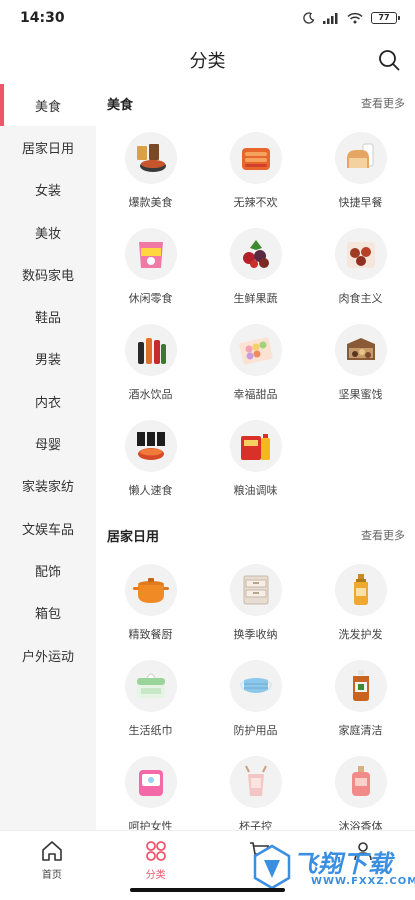 The height and width of the screenshot is (900, 415). Describe the element at coordinates (150, 446) in the screenshot. I see `instant-noodle-icon` at that location.